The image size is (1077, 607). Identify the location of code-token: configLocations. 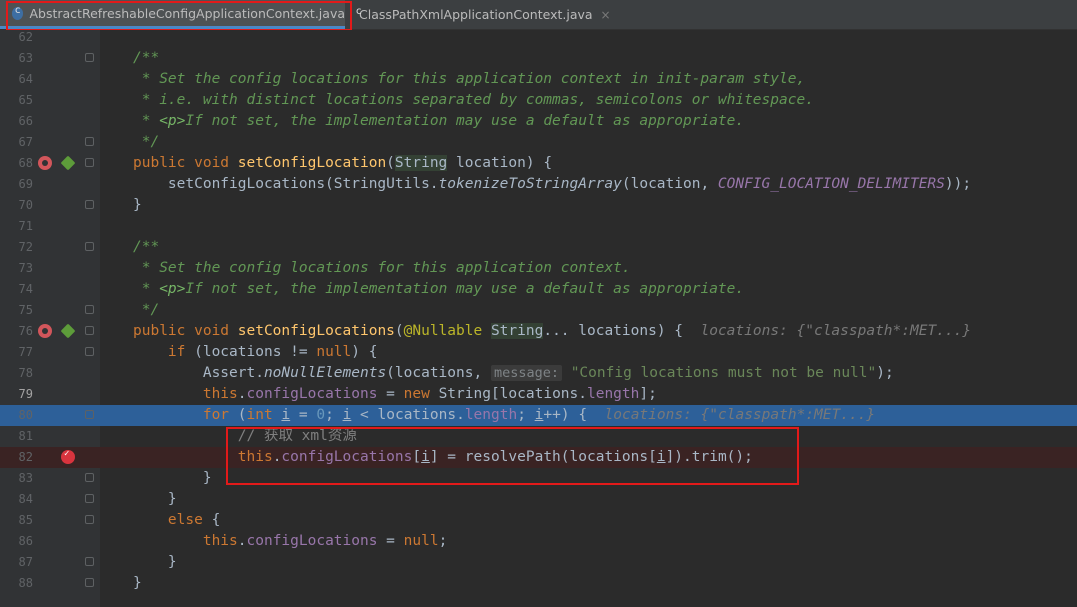
(312, 394).